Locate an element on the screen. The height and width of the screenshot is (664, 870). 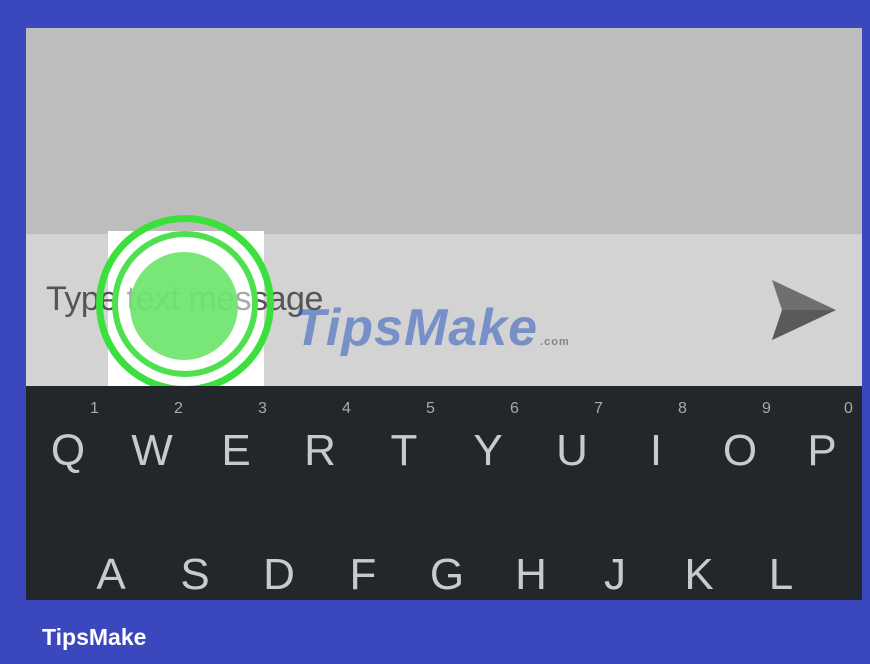
key-y: Y is located at coordinates (488, 451).